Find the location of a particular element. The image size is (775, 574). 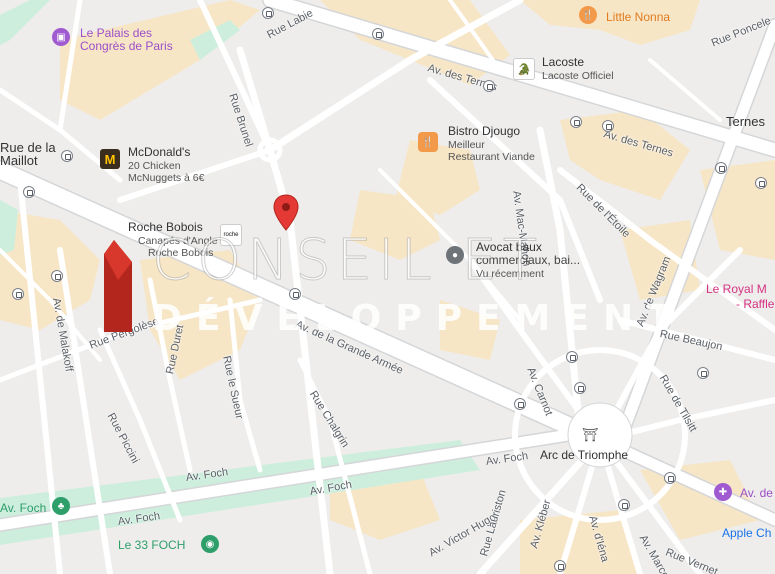

park-top-left is located at coordinates (25, 22).